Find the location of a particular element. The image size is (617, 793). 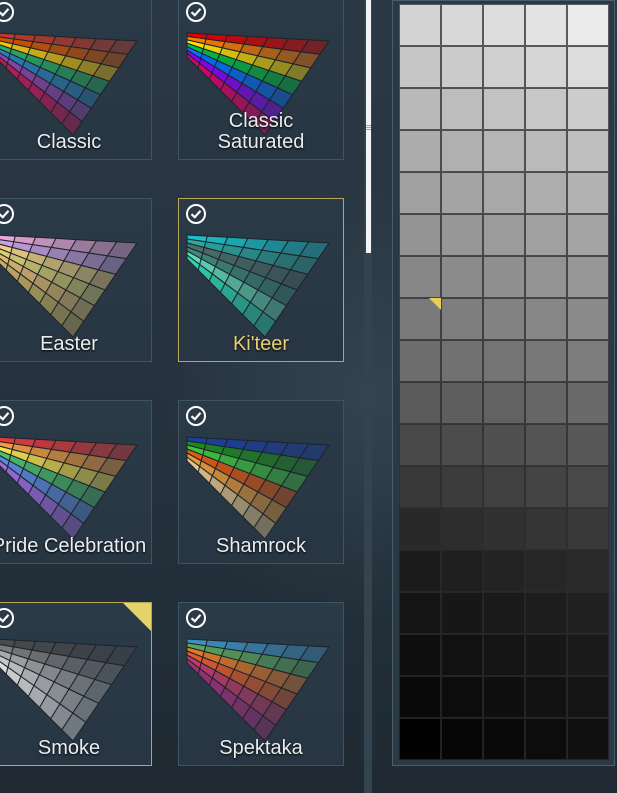

palette-label: Classic Saturated is located at coordinates (261, 131).